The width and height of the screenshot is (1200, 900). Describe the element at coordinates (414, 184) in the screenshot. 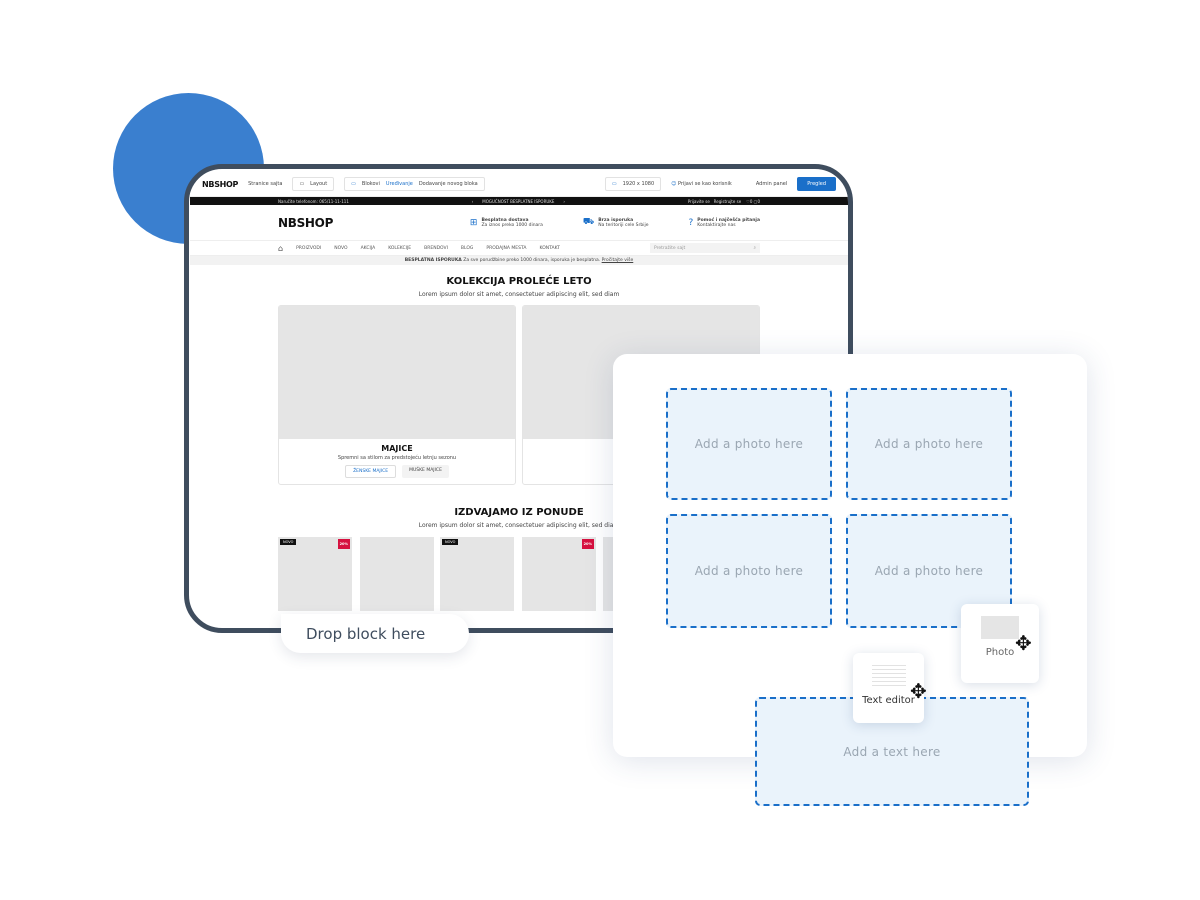

I see `blocks-group: ▭ Blokovi Uređivanje Dodavanje novog bloka` at that location.